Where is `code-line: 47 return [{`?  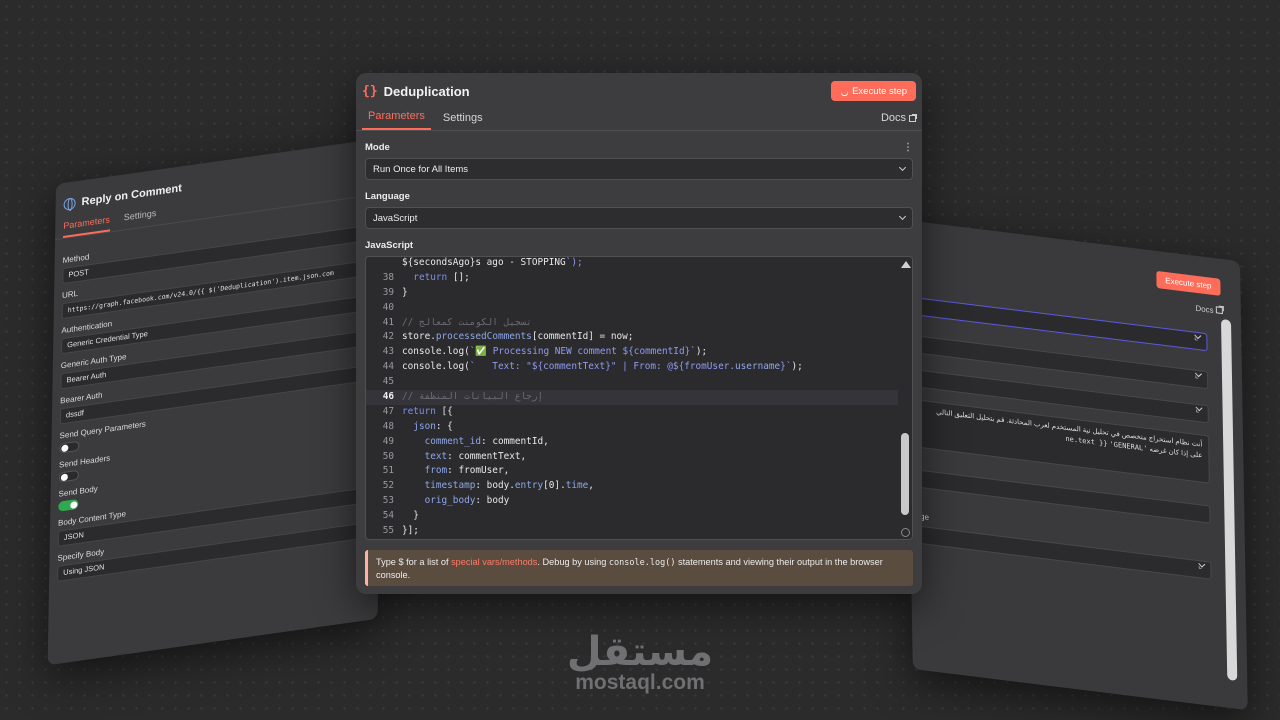 code-line: 47 return [{ is located at coordinates (632, 412).